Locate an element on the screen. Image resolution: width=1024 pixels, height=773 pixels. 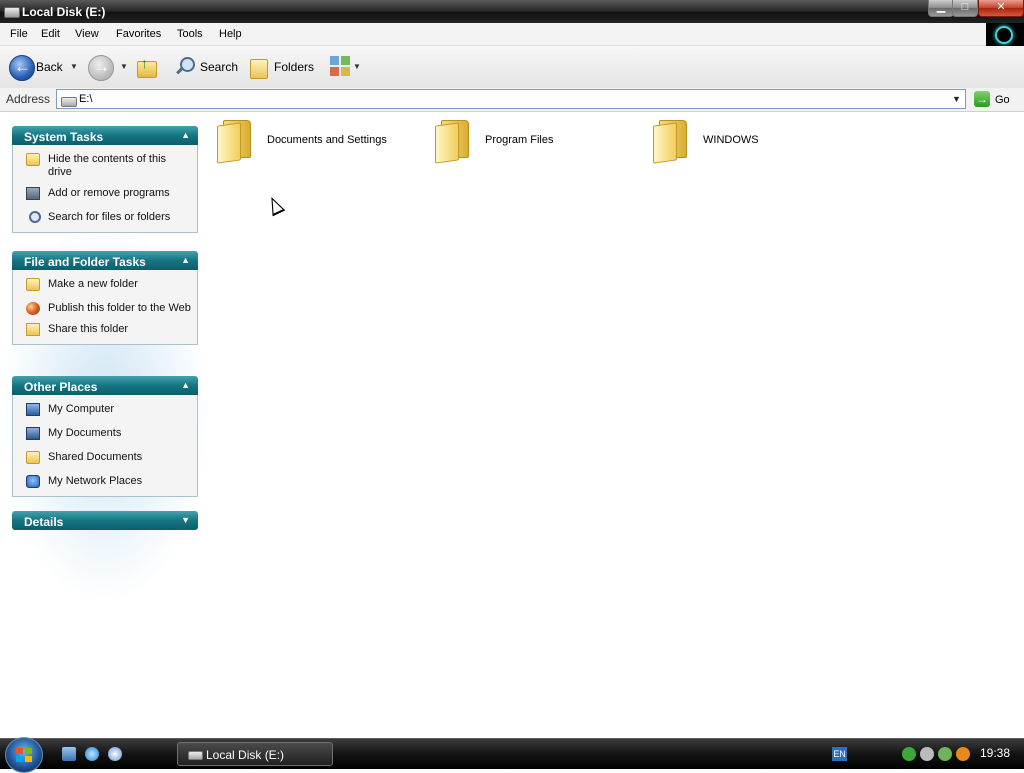
place-label: Shared Documents is located at coordinates (95, 457).